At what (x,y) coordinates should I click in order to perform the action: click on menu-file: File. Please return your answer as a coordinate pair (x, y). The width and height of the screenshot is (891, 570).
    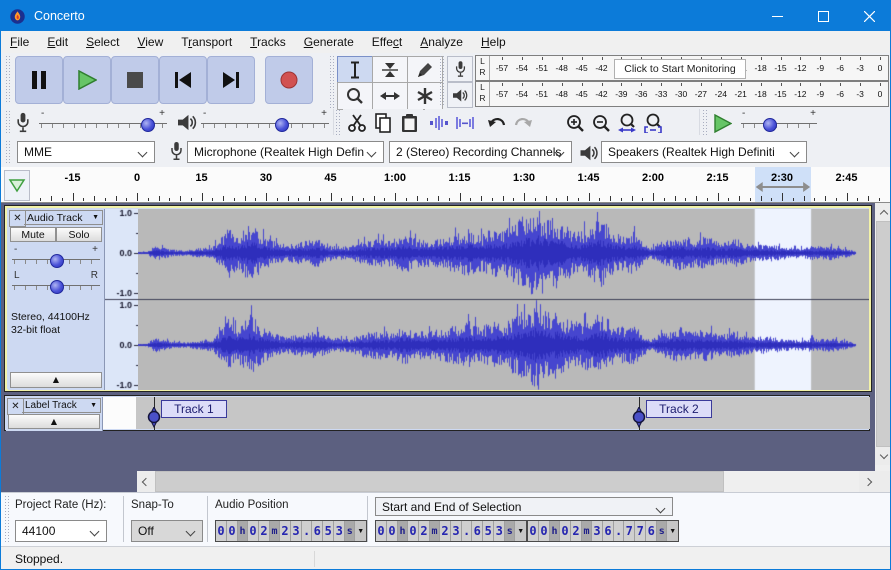
    Looking at the image, I should click on (19, 42).